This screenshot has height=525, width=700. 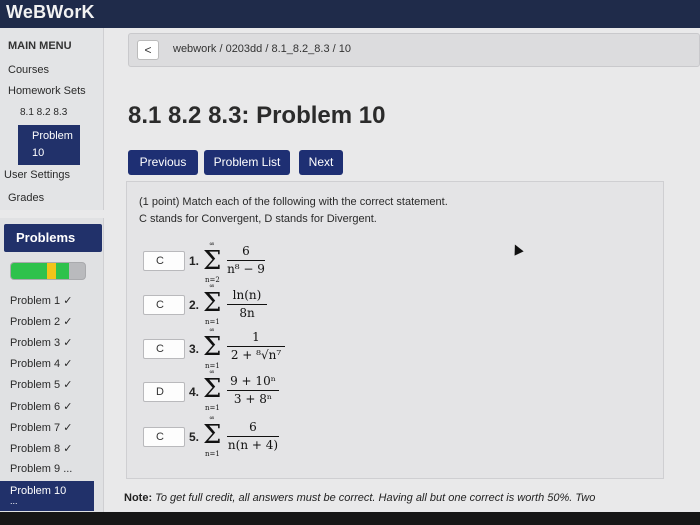 What do you see at coordinates (321, 162) in the screenshot?
I see `next-button: Next` at bounding box center [321, 162].